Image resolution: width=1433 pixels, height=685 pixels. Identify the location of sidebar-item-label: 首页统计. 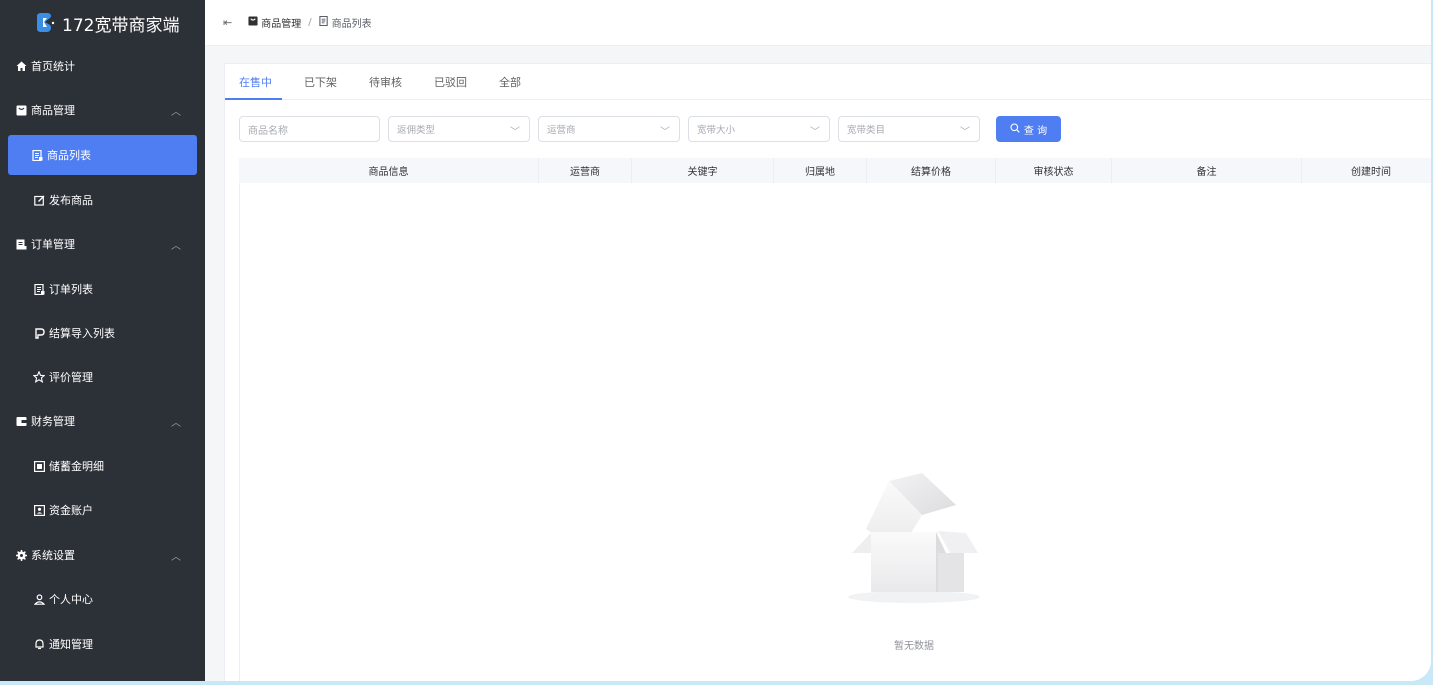
(53, 66).